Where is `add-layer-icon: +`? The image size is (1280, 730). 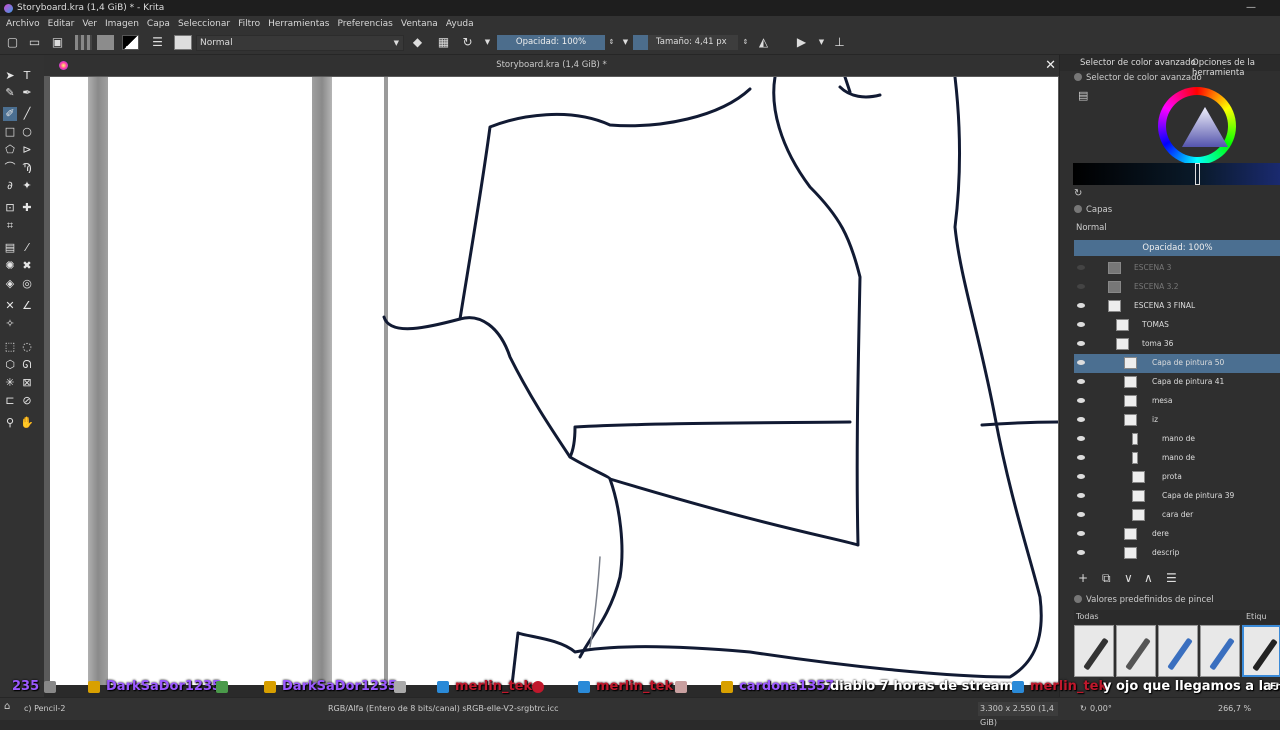 add-layer-icon: + is located at coordinates (1083, 578).